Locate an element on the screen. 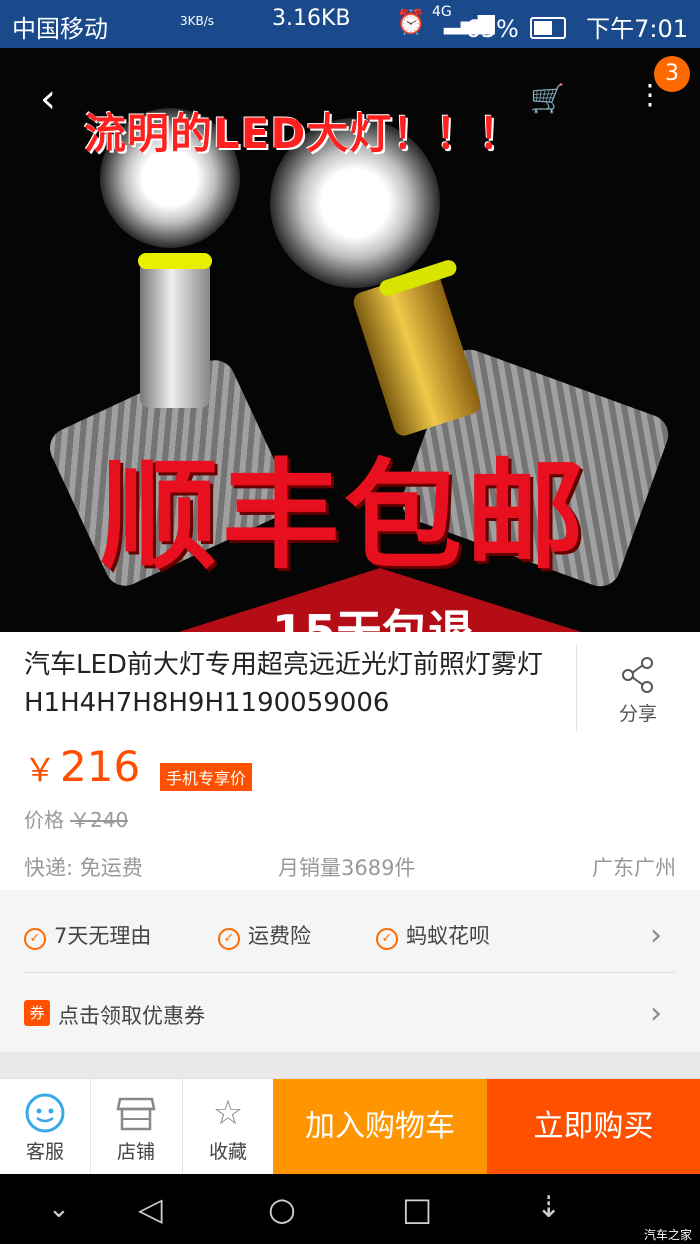 This screenshot has width=700, height=1244. section-gap is located at coordinates (350, 1065).